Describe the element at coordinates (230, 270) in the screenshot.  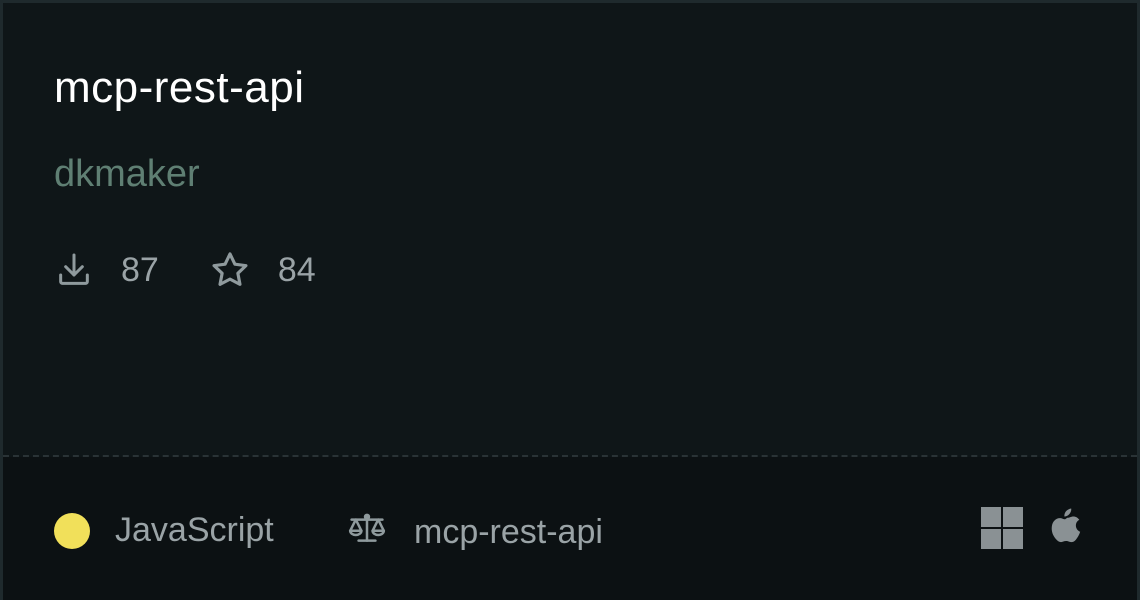
I see `star-icon` at that location.